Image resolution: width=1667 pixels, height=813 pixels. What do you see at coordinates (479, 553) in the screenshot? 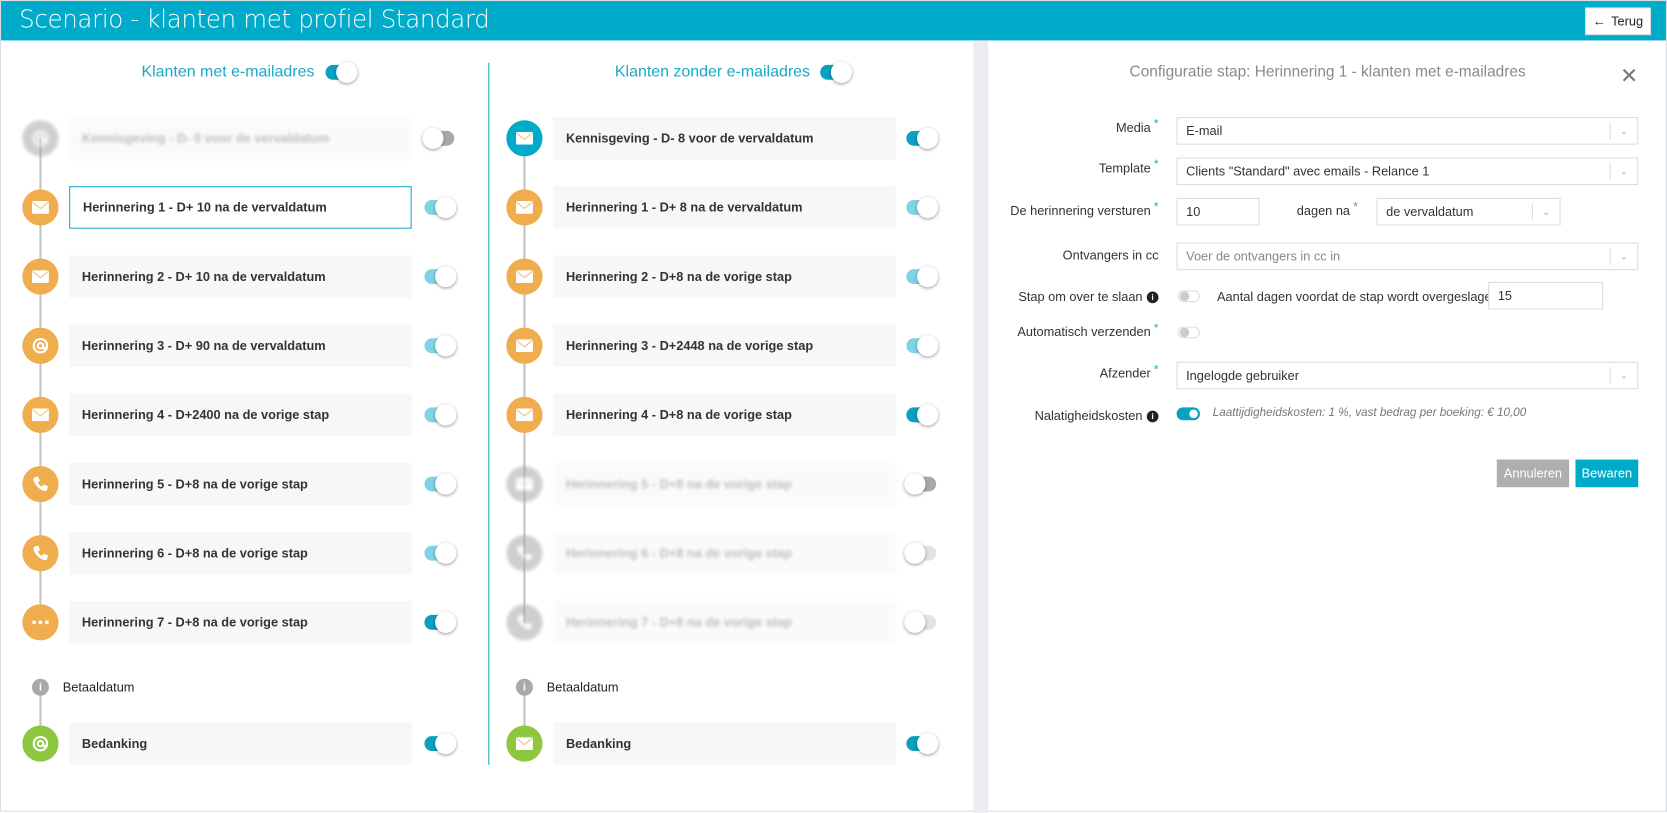
I see `timeline-step: Herinnering 6 - D+8 na de vorige stap` at bounding box center [479, 553].